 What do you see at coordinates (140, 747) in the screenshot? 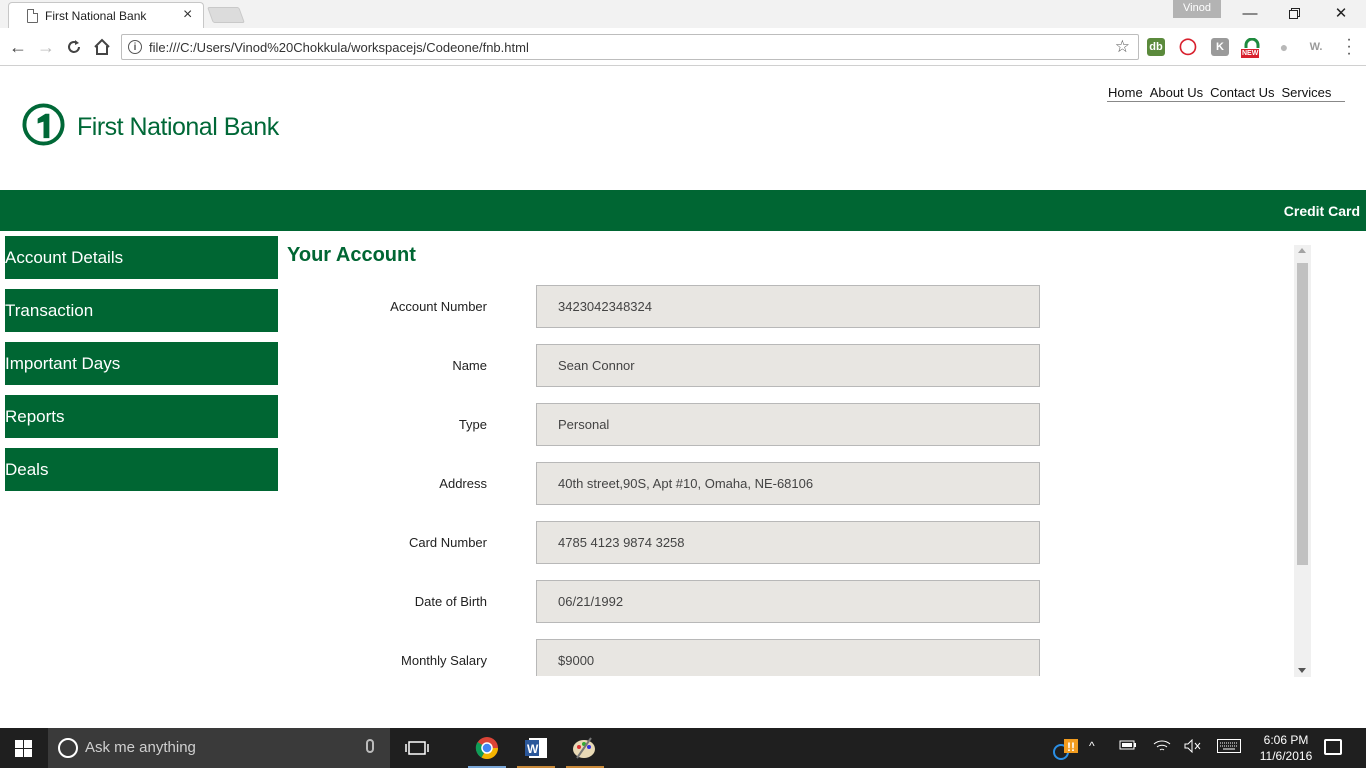
I see `search-placeholder: Ask me anything` at bounding box center [140, 747].